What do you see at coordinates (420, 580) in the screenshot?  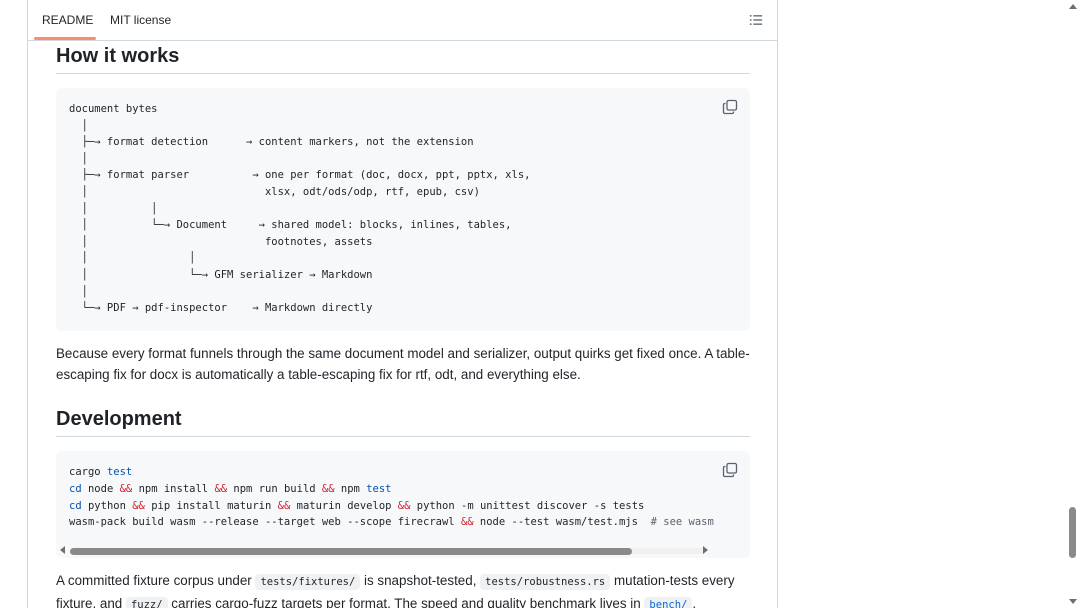 I see `paragraph-text: is snapshot-tested,` at bounding box center [420, 580].